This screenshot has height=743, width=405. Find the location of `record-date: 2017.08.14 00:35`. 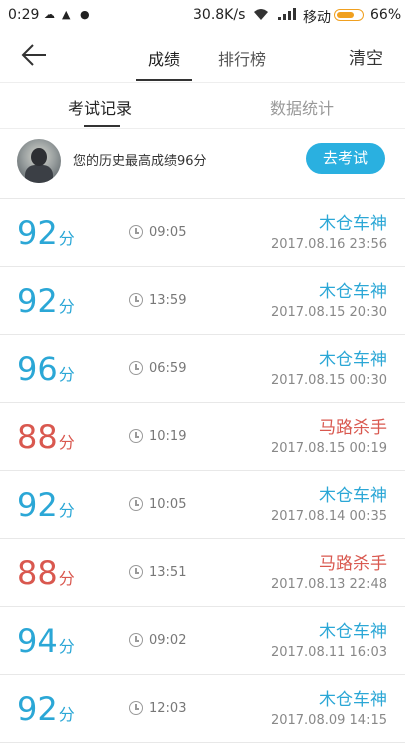

record-date: 2017.08.14 00:35 is located at coordinates (328, 516).